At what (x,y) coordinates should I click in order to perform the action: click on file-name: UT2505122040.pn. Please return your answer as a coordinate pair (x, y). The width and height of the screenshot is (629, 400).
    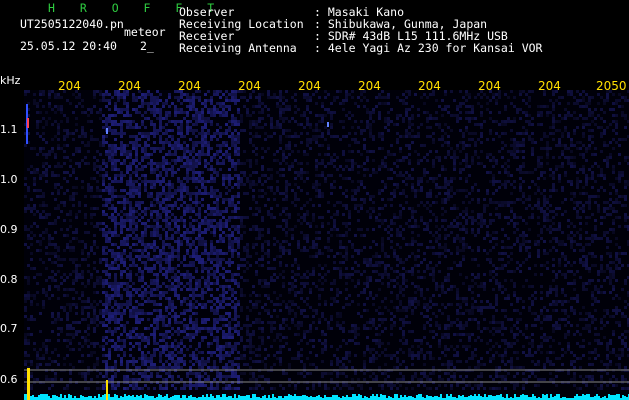
    Looking at the image, I should click on (72, 24).